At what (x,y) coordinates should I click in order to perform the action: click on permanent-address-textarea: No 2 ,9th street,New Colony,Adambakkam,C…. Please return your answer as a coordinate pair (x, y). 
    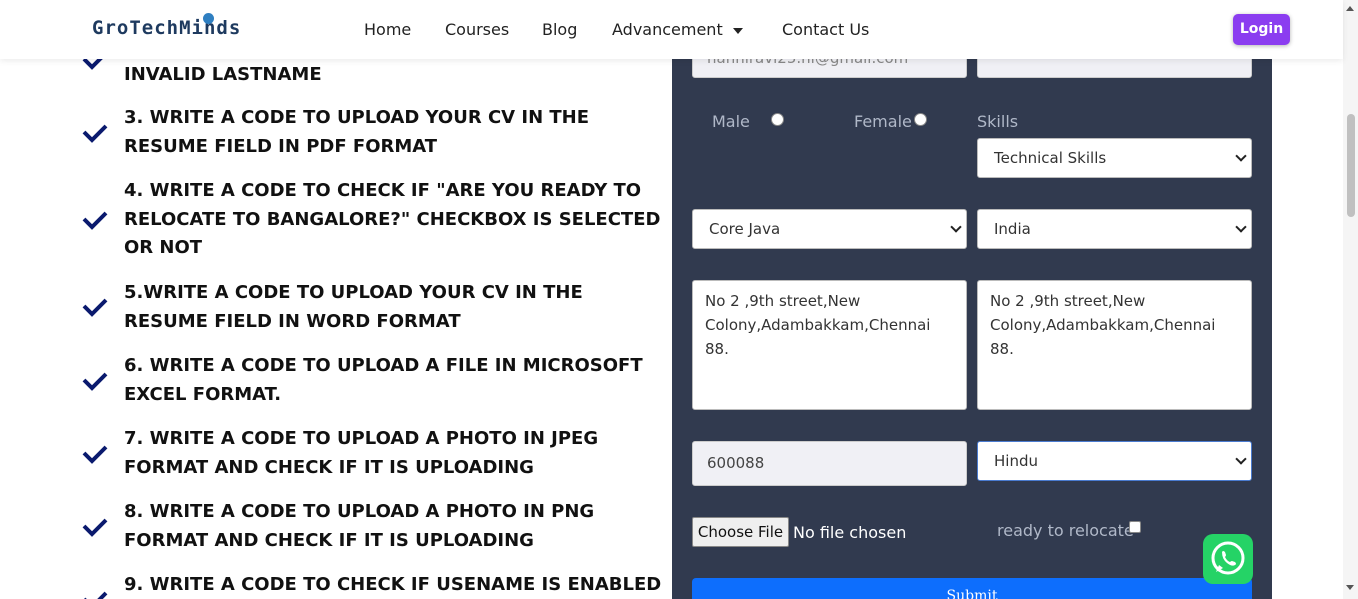
    Looking at the image, I should click on (1114, 345).